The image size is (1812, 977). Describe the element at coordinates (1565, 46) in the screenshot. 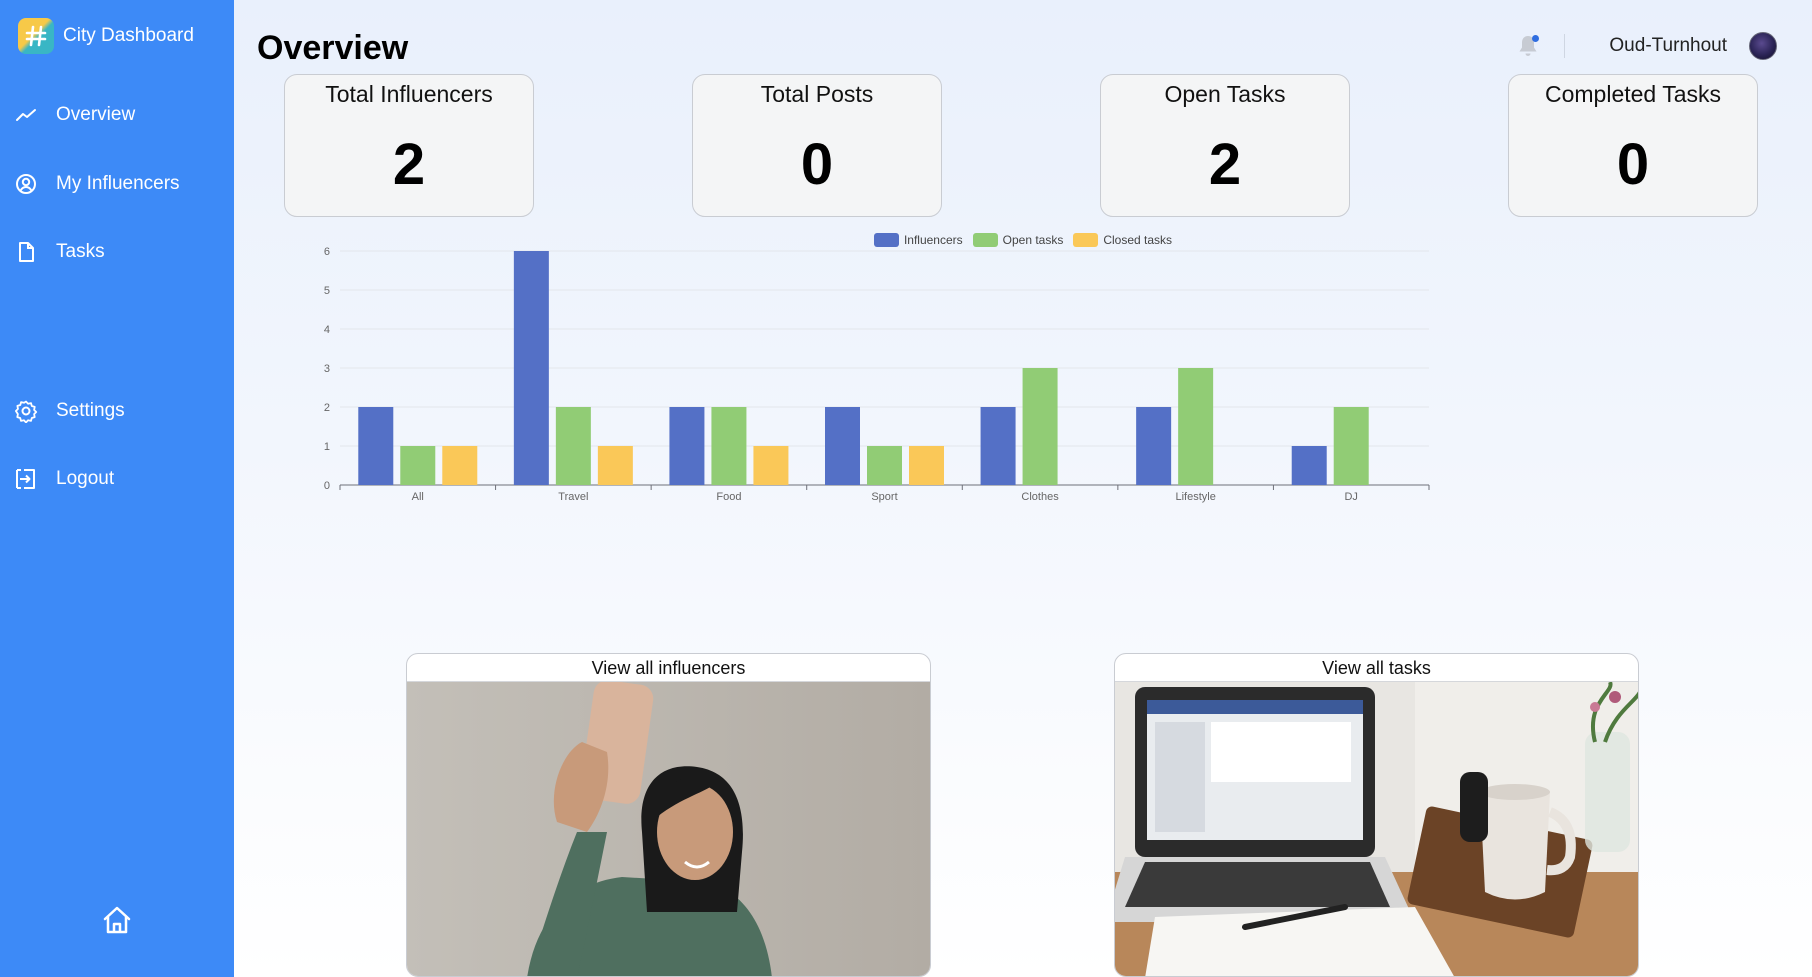

I see `divider` at that location.